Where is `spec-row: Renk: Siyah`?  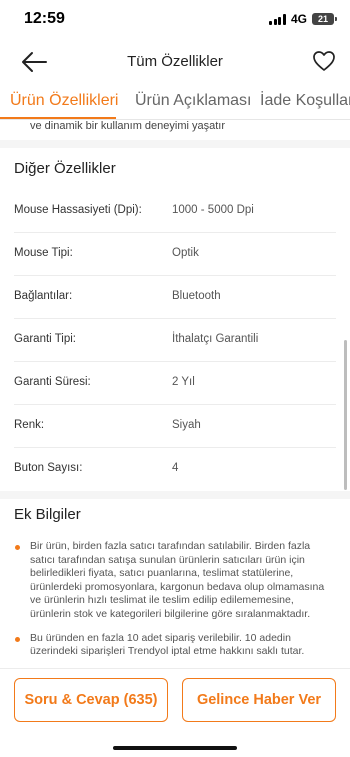
spec-row: Renk: Siyah is located at coordinates (175, 426).